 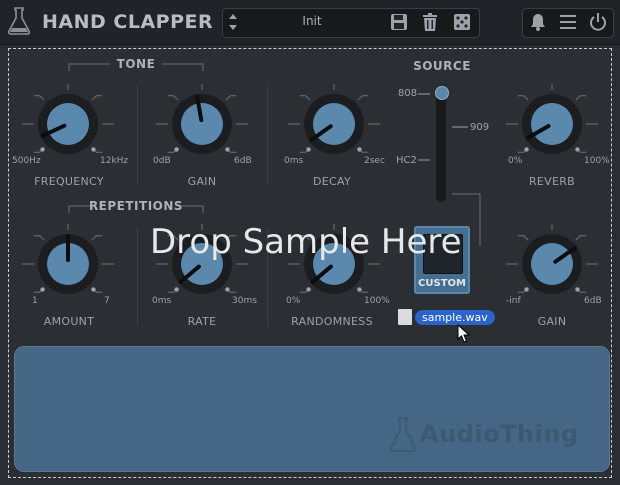 What do you see at coordinates (552, 181) in the screenshot?
I see `reverb-label: REVERB` at bounding box center [552, 181].